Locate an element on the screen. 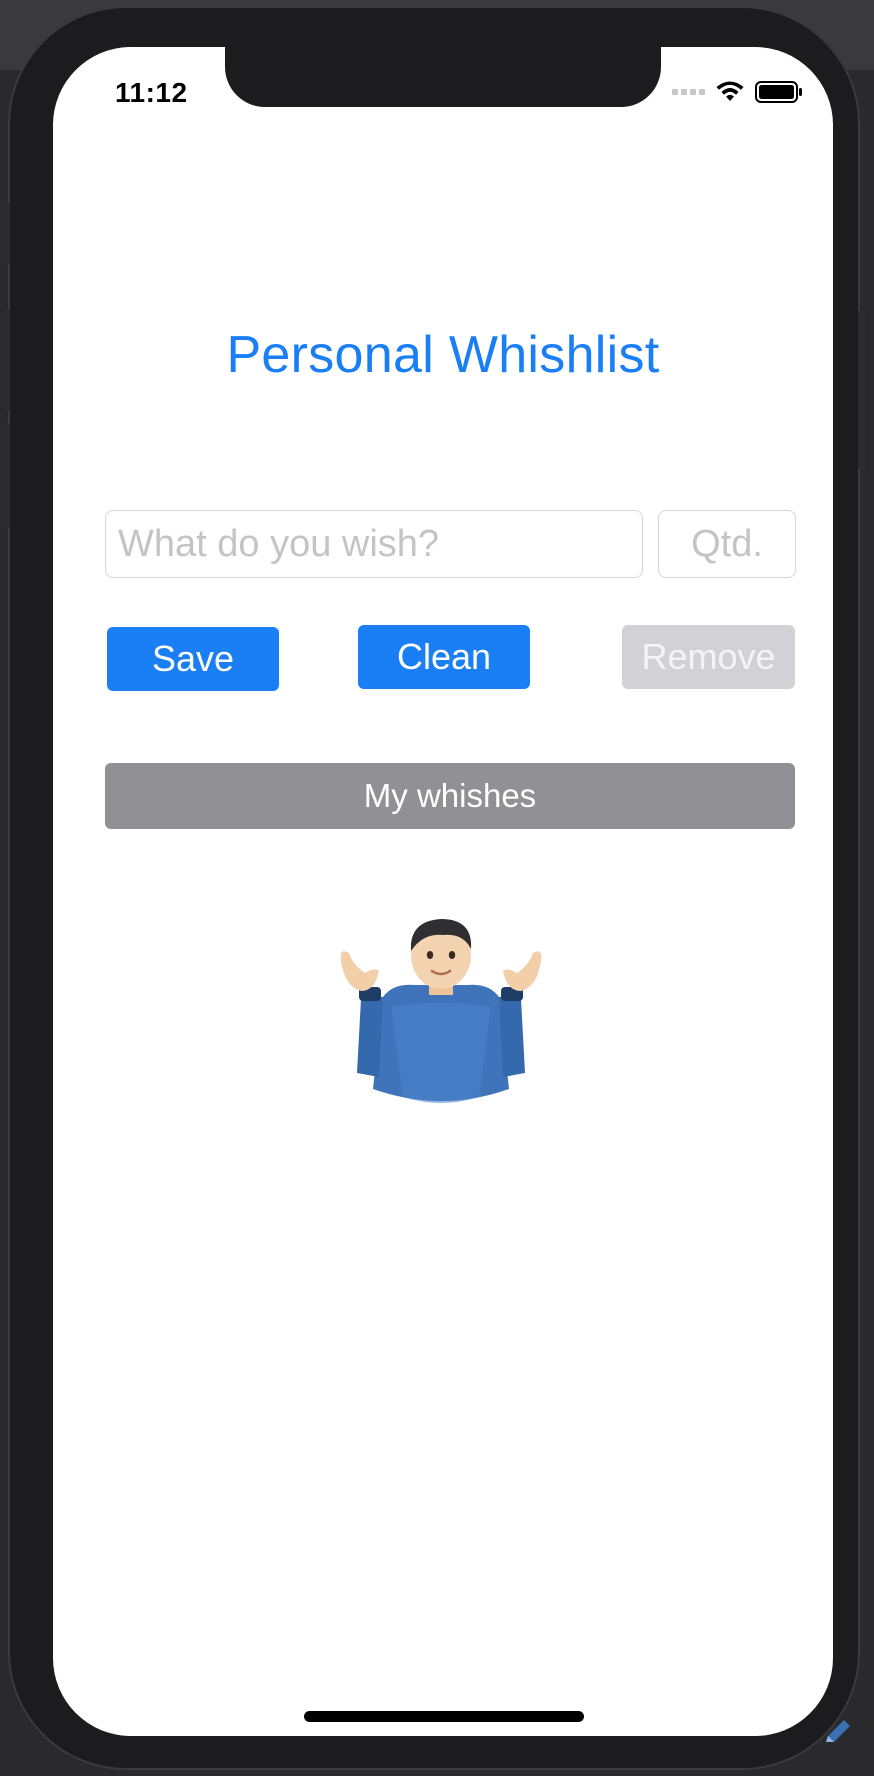  wifi-icon is located at coordinates (730, 91).